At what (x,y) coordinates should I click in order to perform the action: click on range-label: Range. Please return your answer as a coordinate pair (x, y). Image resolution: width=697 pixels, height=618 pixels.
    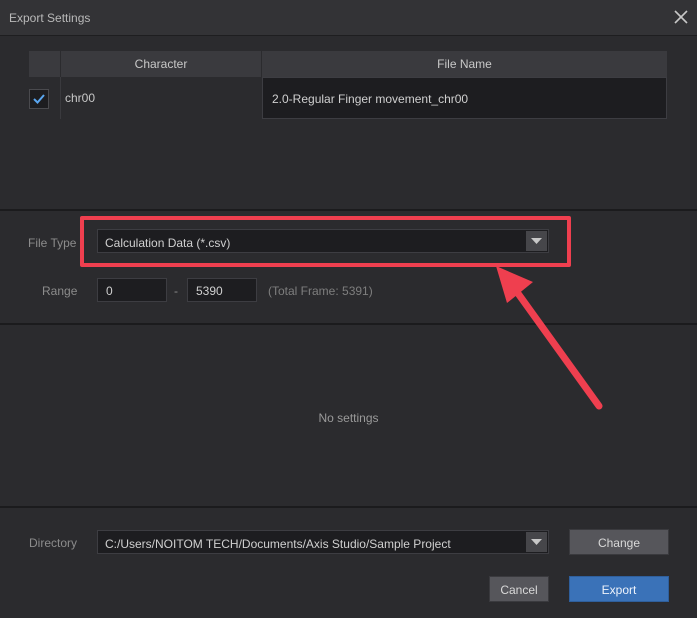
    Looking at the image, I should click on (60, 291).